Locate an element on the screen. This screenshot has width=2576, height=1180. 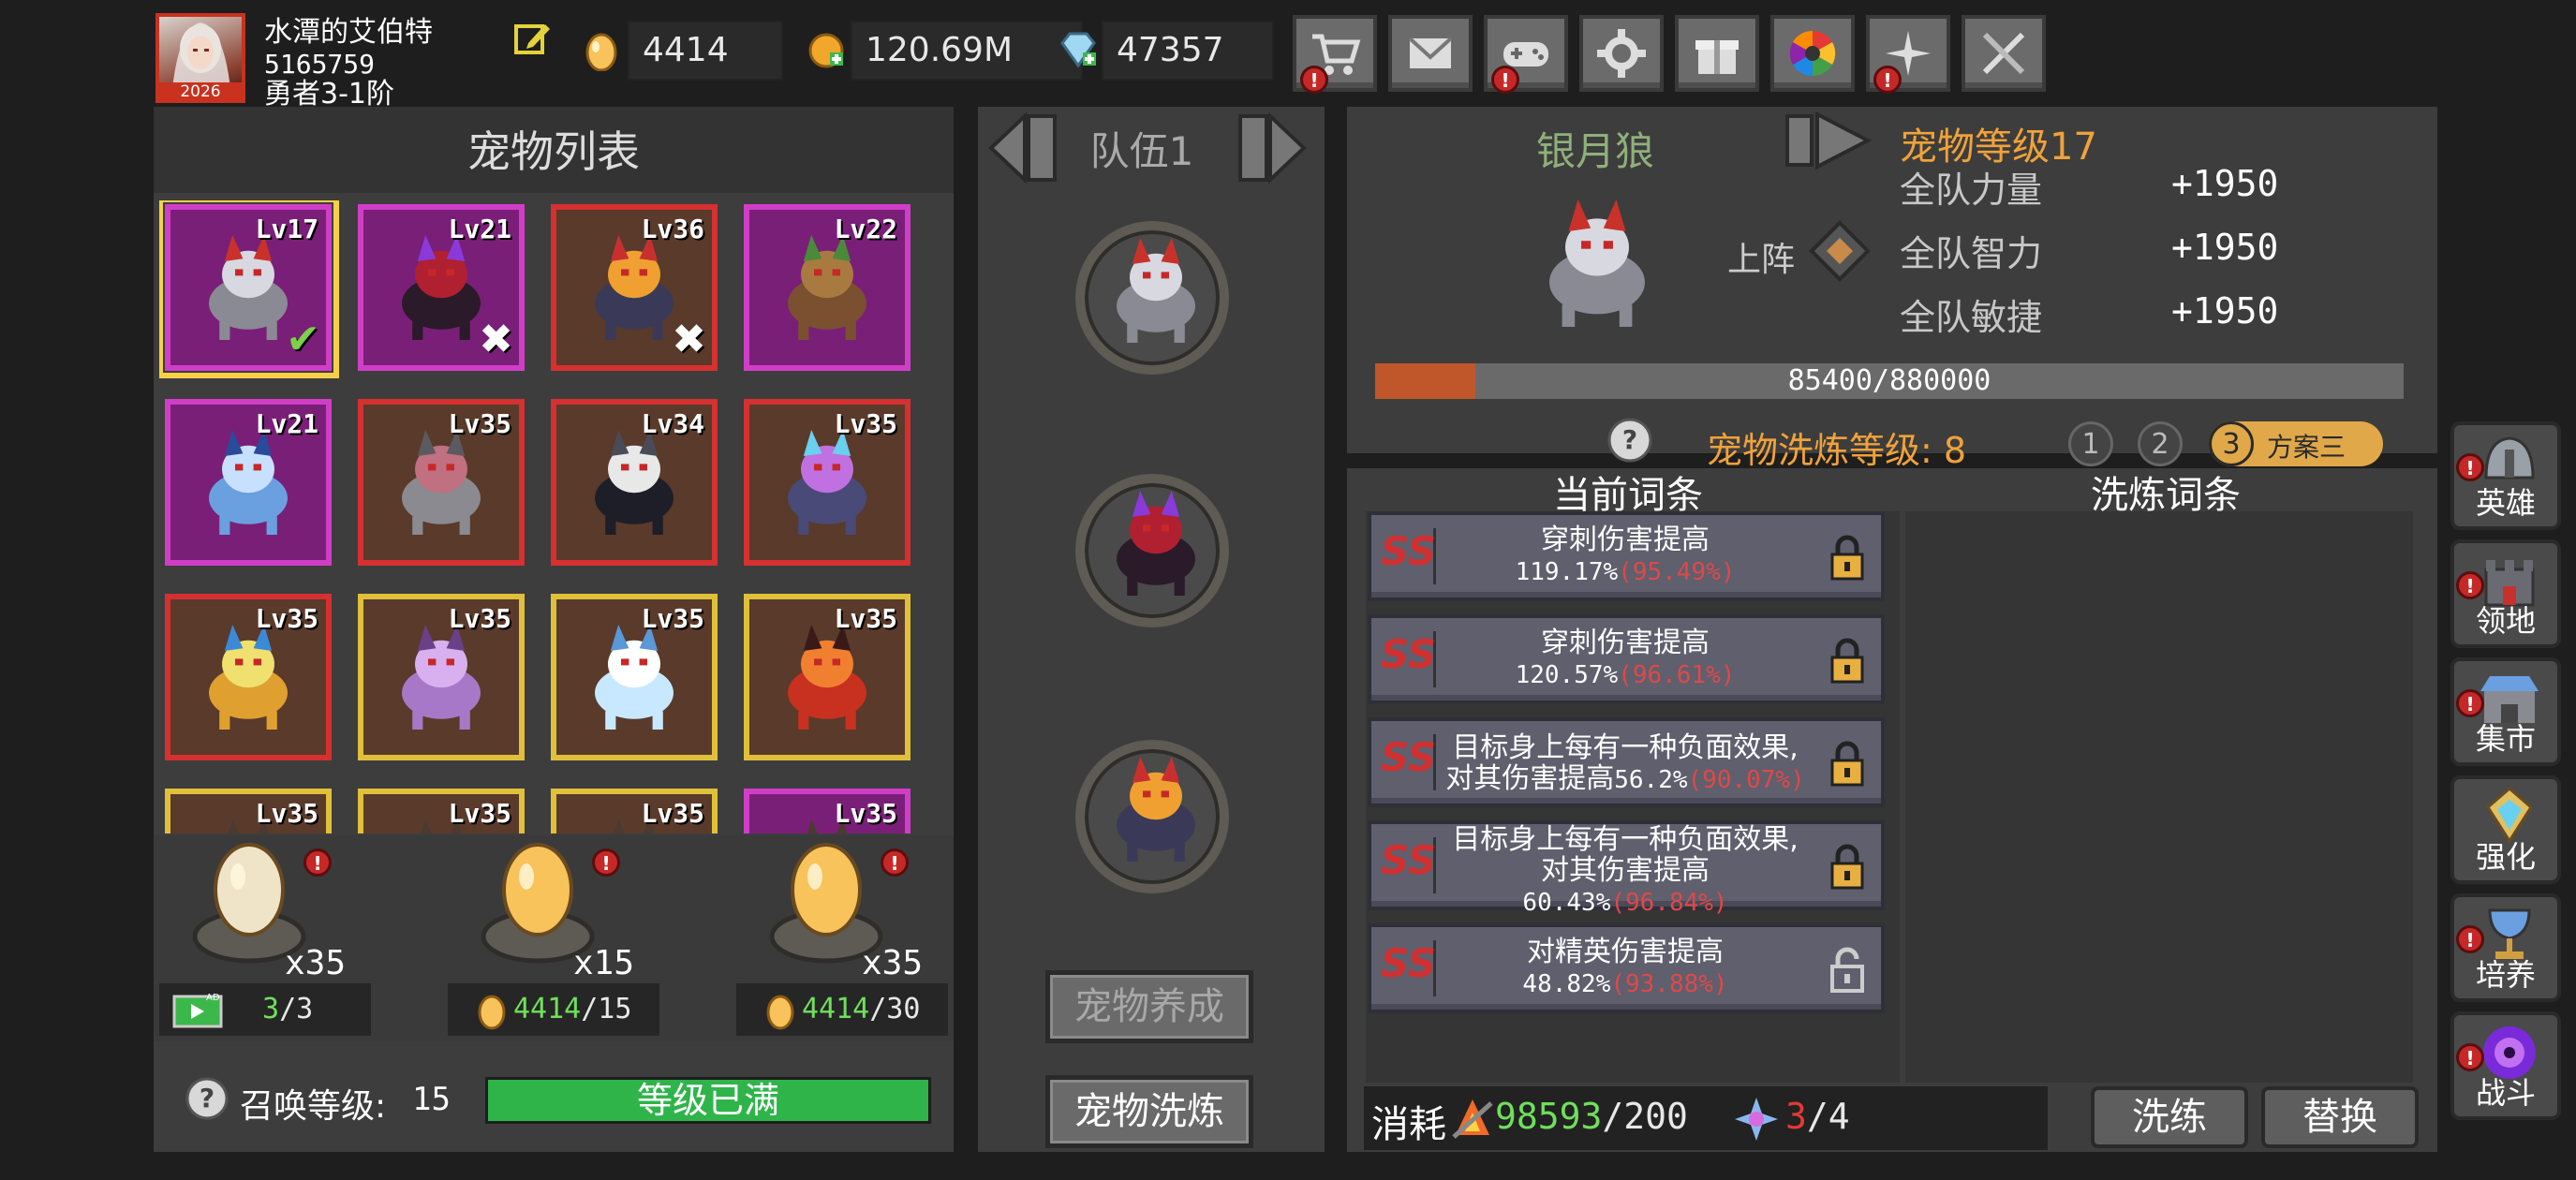
help-icon: ? is located at coordinates (207, 1098).